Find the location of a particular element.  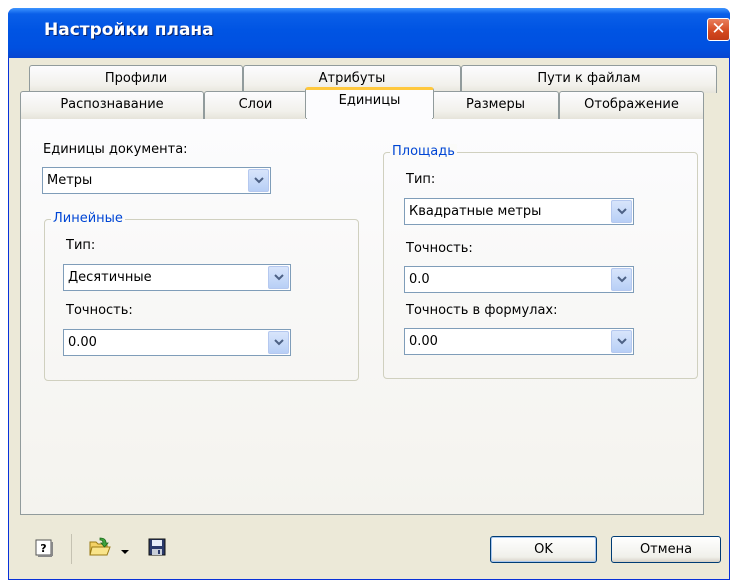

area-formula-precision-select: 0.00 is located at coordinates (519, 341).